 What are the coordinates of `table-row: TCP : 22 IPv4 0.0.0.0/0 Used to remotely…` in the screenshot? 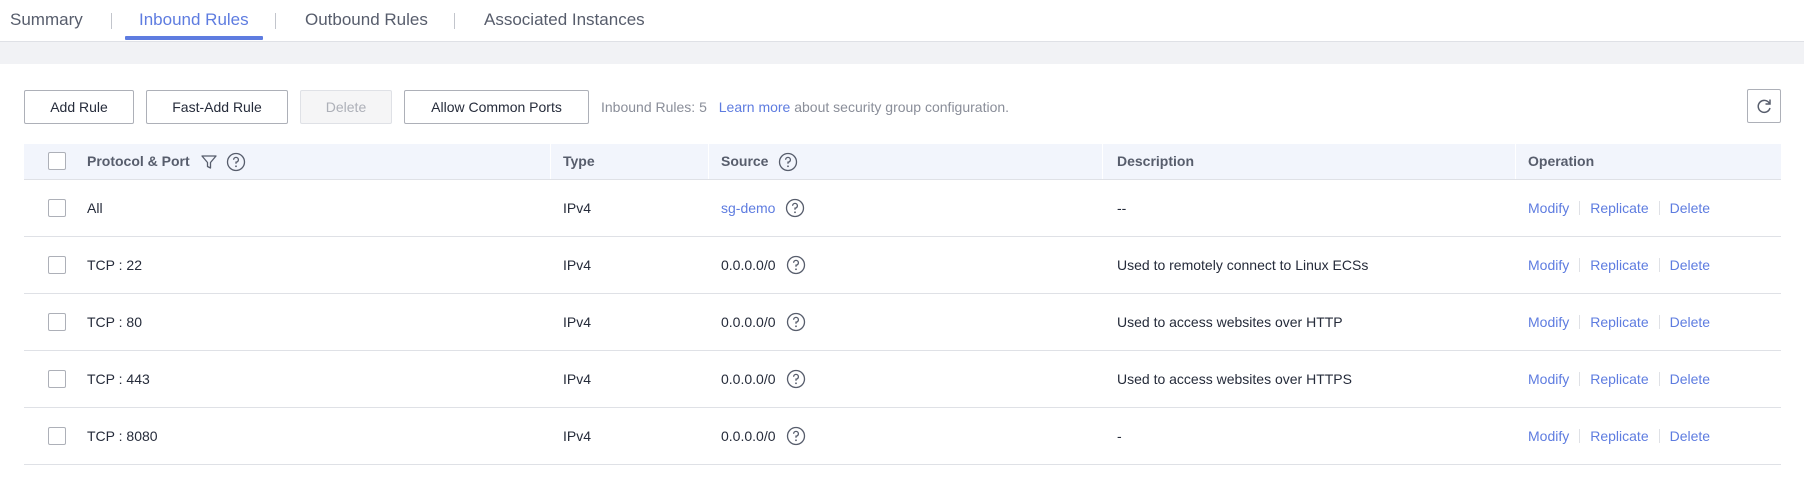 It's located at (902, 265).